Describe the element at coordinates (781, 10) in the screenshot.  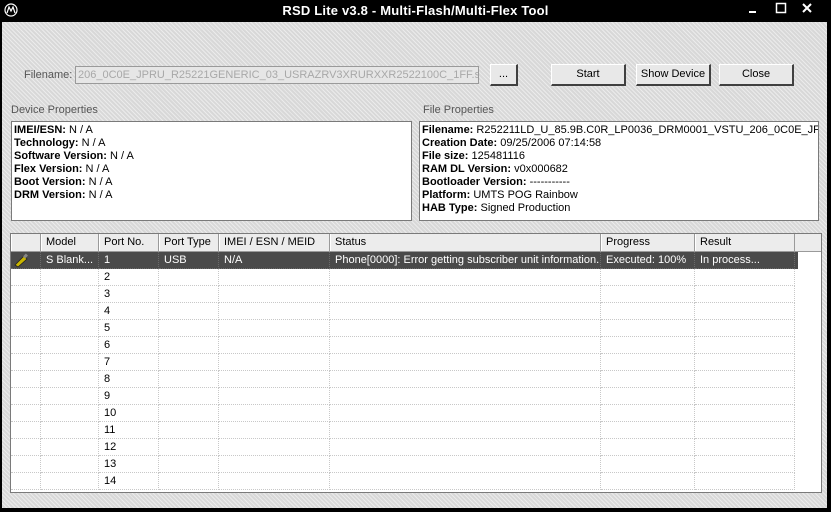
I see `maximize-button` at that location.